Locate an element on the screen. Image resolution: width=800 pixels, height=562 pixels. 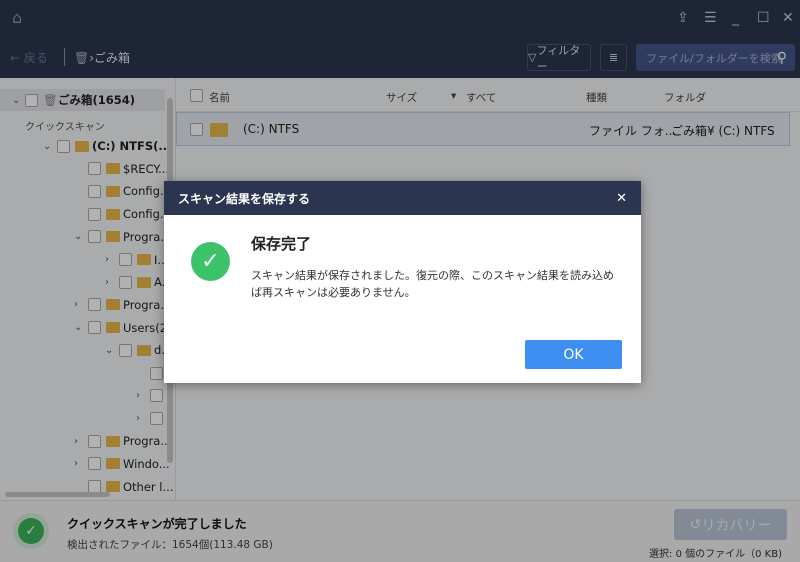
dialog-heading: 保存完了 is located at coordinates (281, 244).